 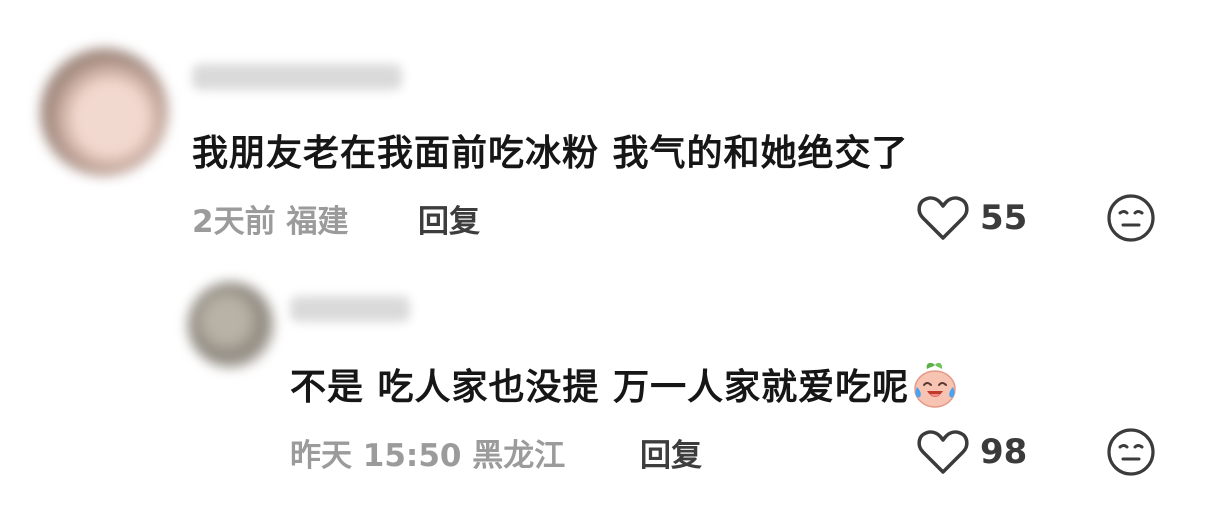 What do you see at coordinates (1004, 452) in the screenshot?
I see `like-count: 98` at bounding box center [1004, 452].